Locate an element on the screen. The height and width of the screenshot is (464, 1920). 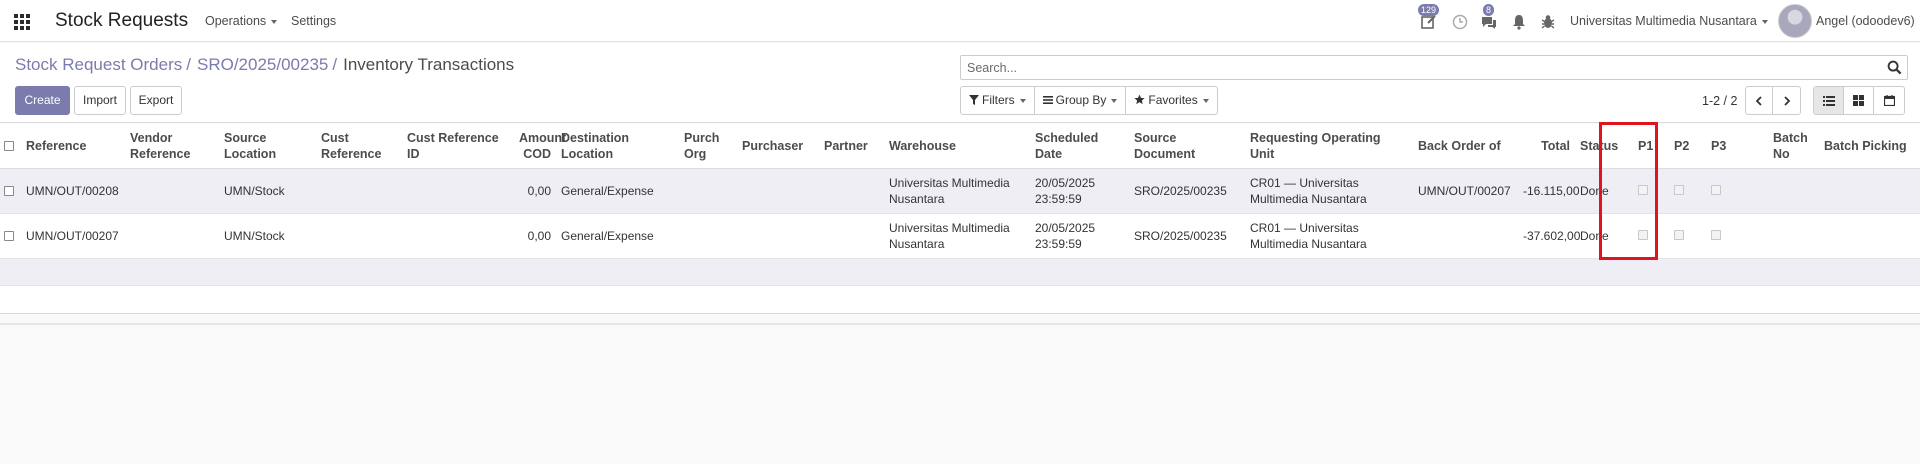
cell-destination-location: General/Expense is located at coordinates (618, 236).